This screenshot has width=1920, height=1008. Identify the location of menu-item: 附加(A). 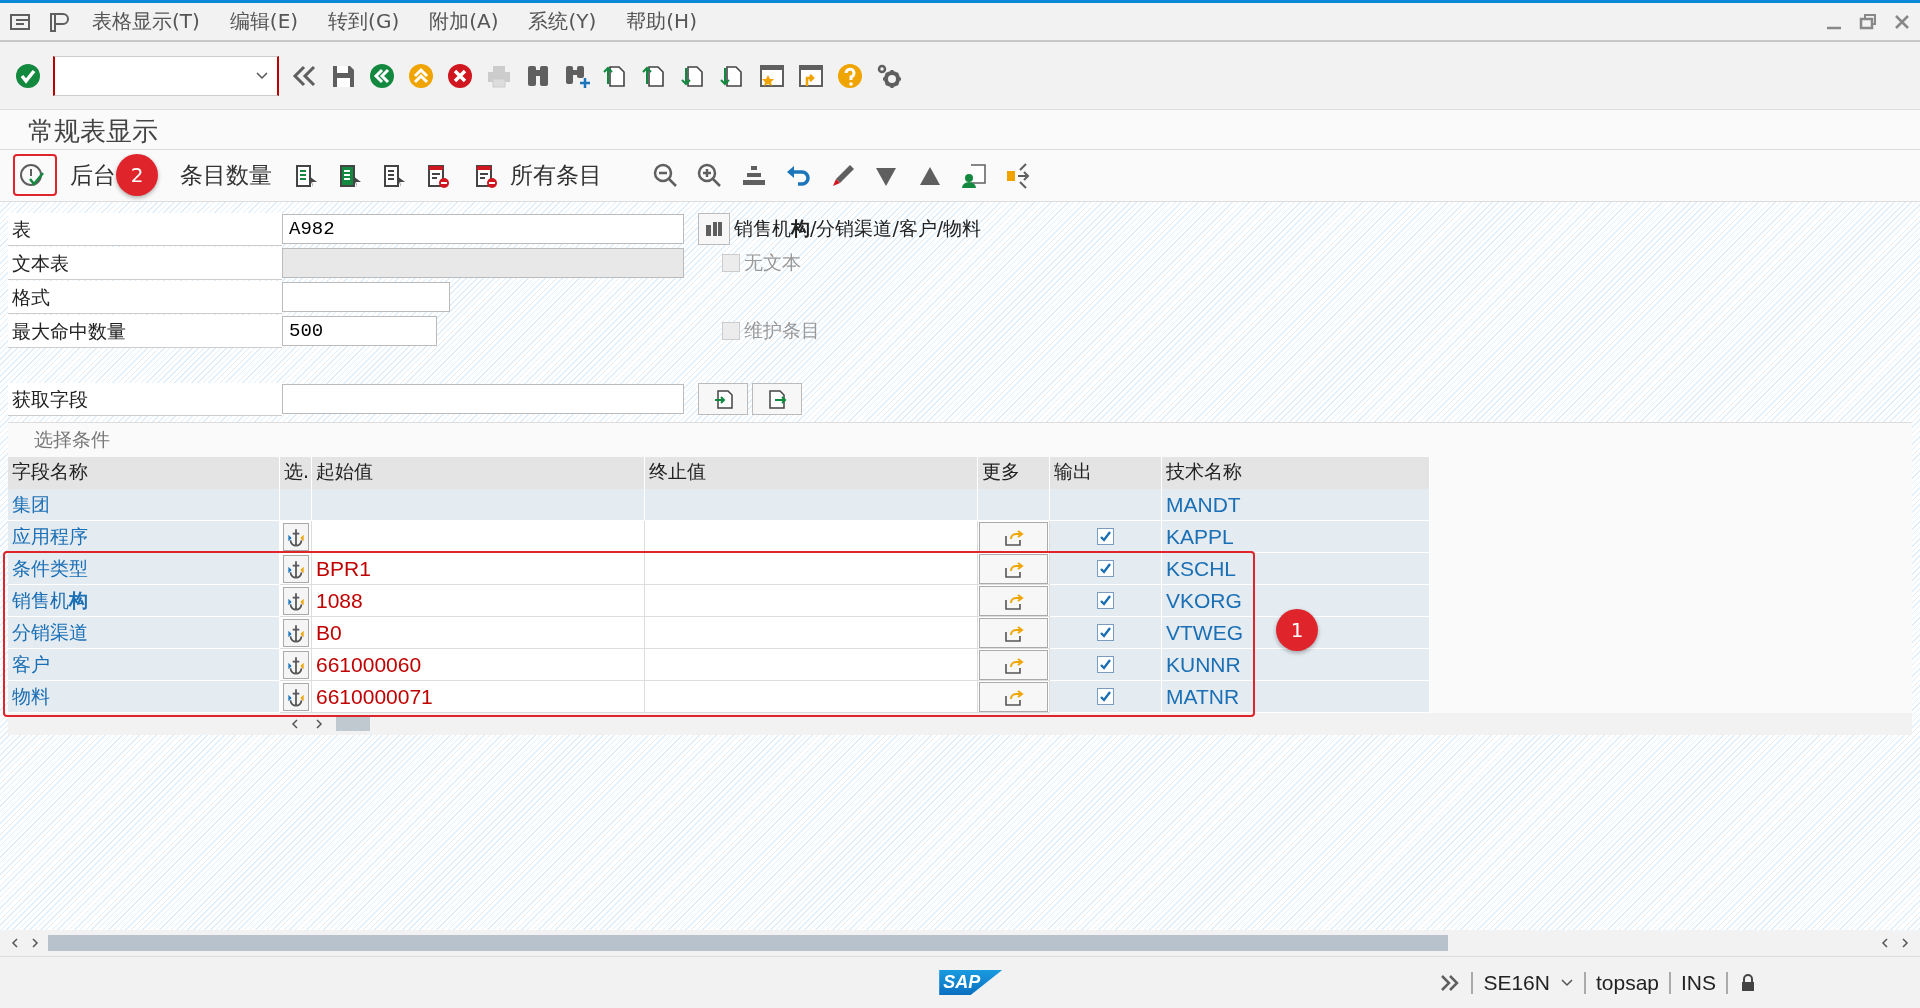
(464, 21).